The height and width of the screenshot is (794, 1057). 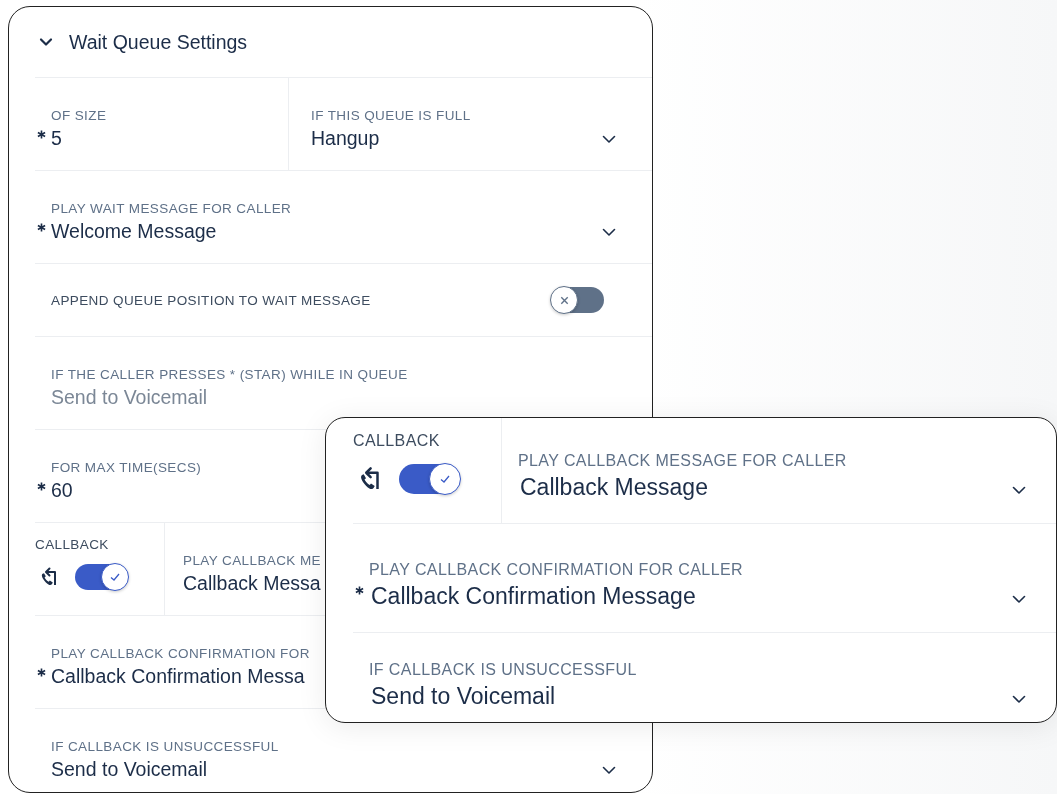 I want to click on field-value: Welcome Message, so click(x=134, y=231).